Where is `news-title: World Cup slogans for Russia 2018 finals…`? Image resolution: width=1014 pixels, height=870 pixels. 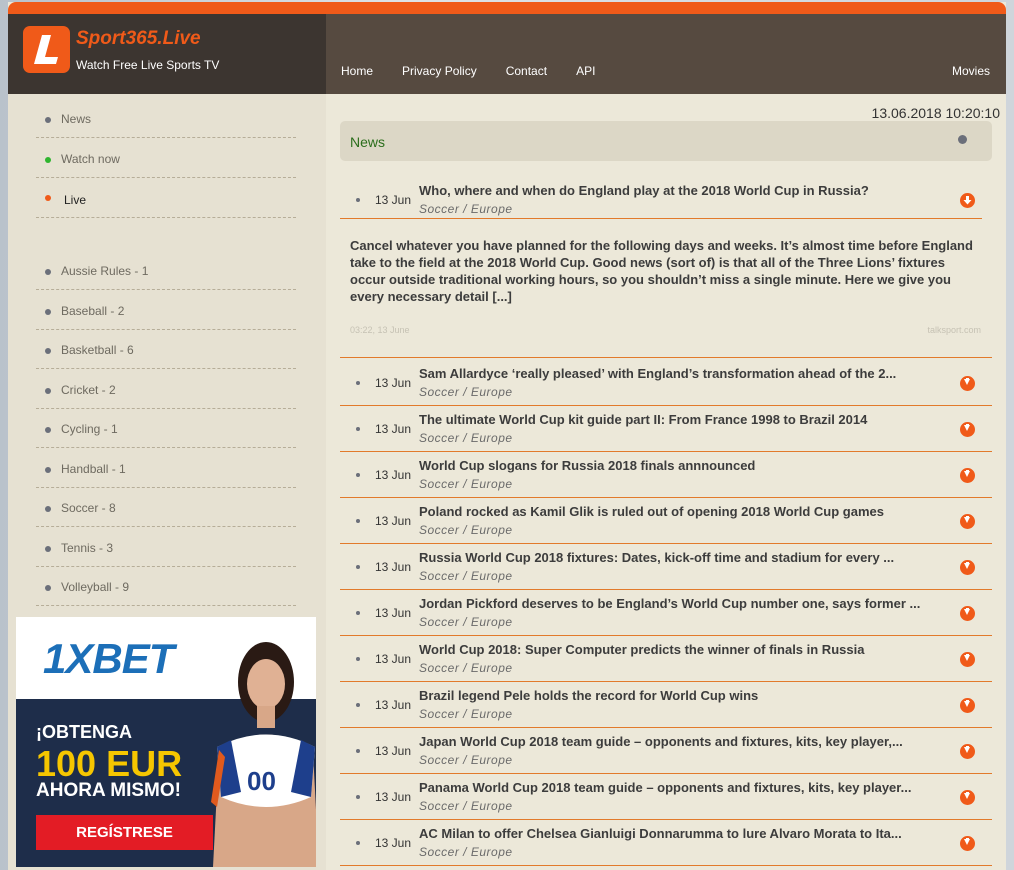 news-title: World Cup slogans for Russia 2018 finals… is located at coordinates (679, 465).